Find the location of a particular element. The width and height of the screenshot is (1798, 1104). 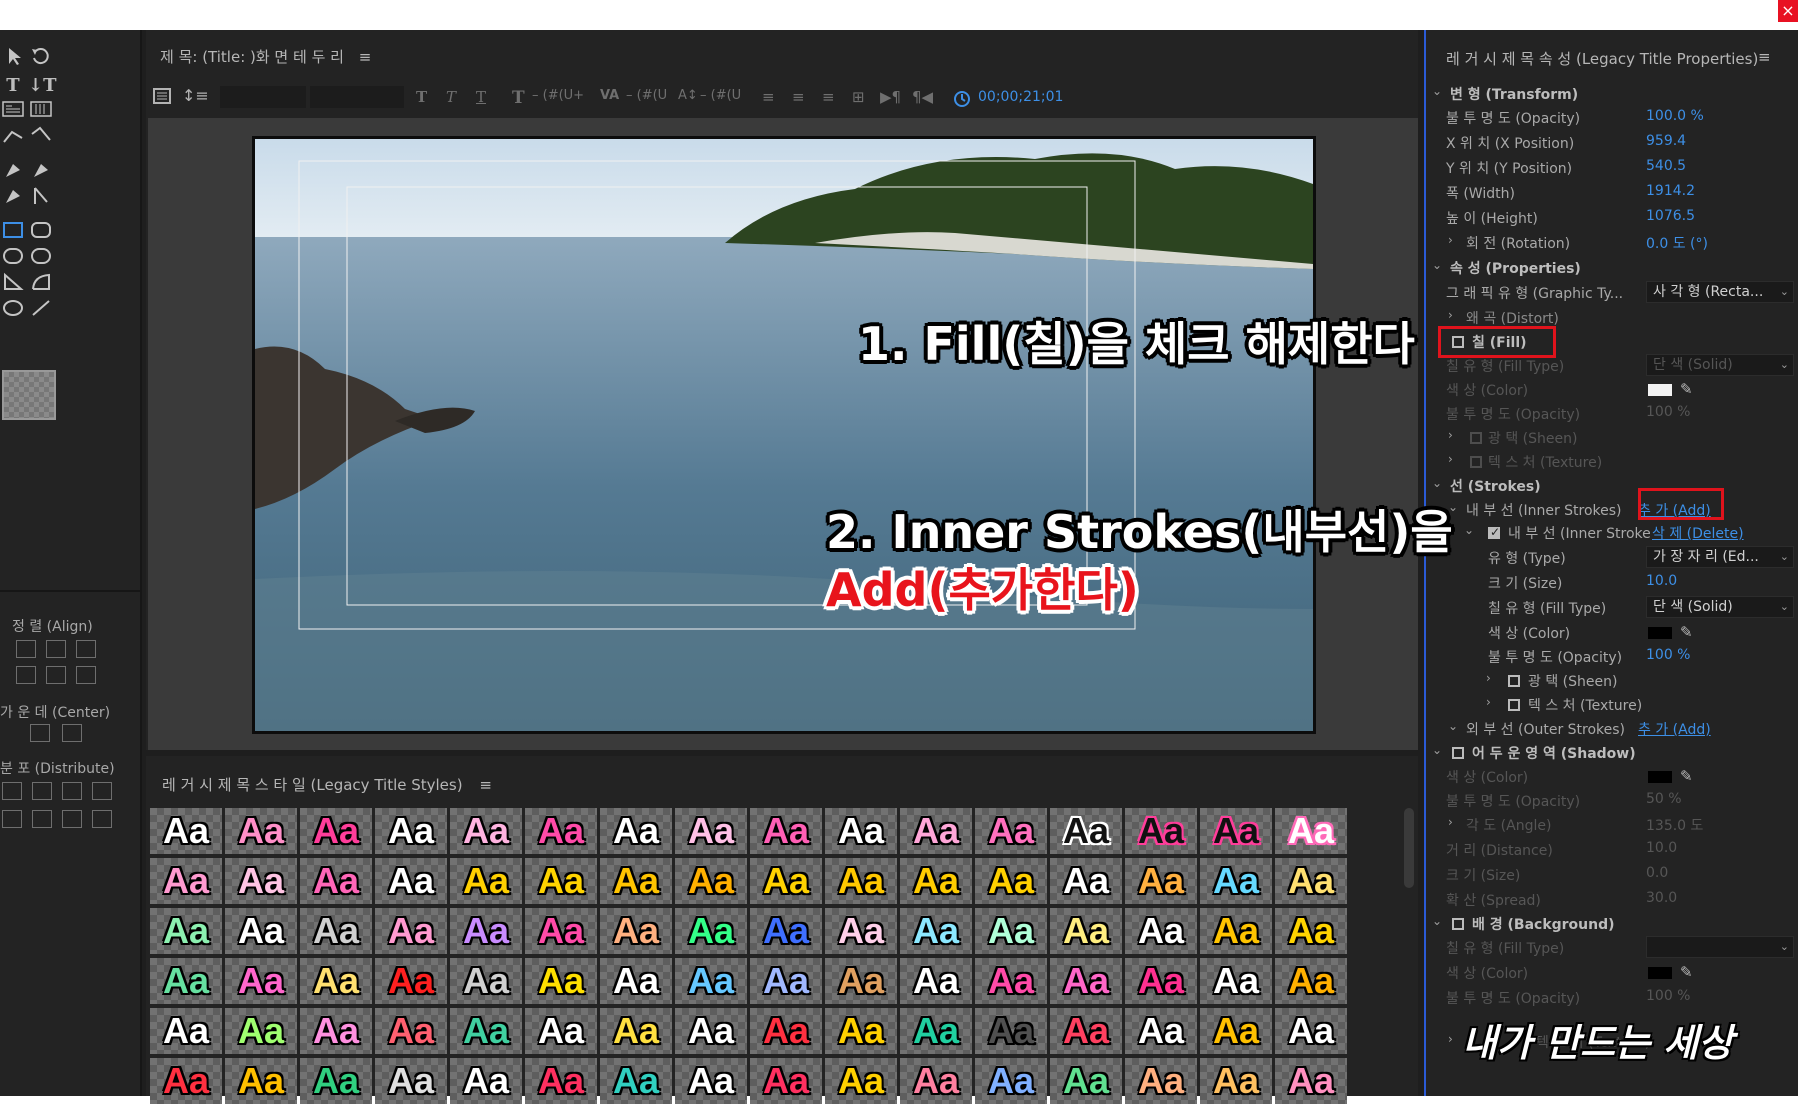

align-top-icon is located at coordinates (26, 675).